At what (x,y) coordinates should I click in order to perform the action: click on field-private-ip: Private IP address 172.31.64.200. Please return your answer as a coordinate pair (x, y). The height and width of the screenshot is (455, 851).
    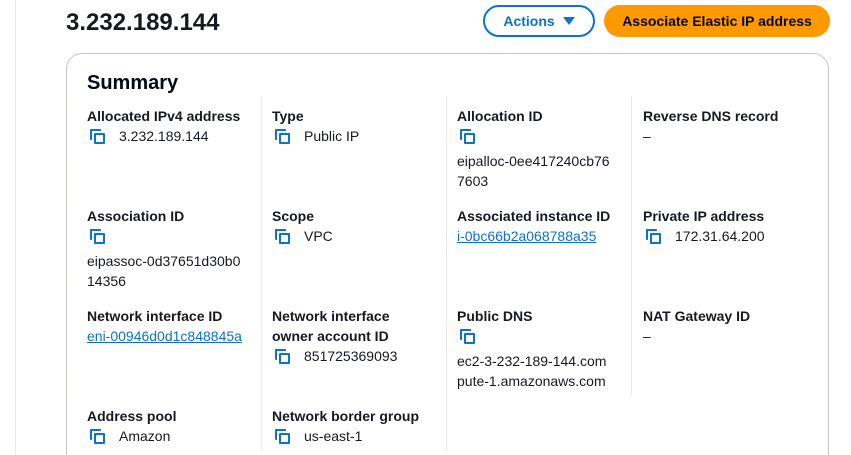
    Looking at the image, I should click on (733, 226).